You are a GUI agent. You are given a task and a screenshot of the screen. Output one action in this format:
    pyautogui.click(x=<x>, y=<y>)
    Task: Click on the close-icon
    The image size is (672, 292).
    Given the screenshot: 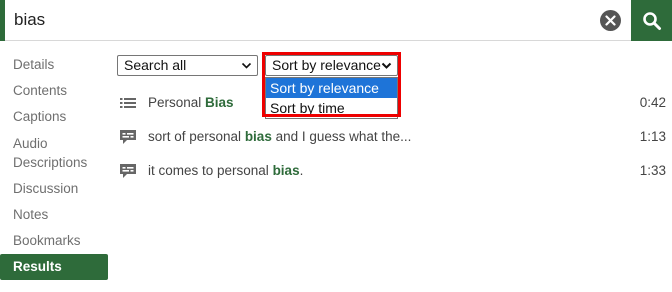 What is the action you would take?
    pyautogui.click(x=610, y=20)
    